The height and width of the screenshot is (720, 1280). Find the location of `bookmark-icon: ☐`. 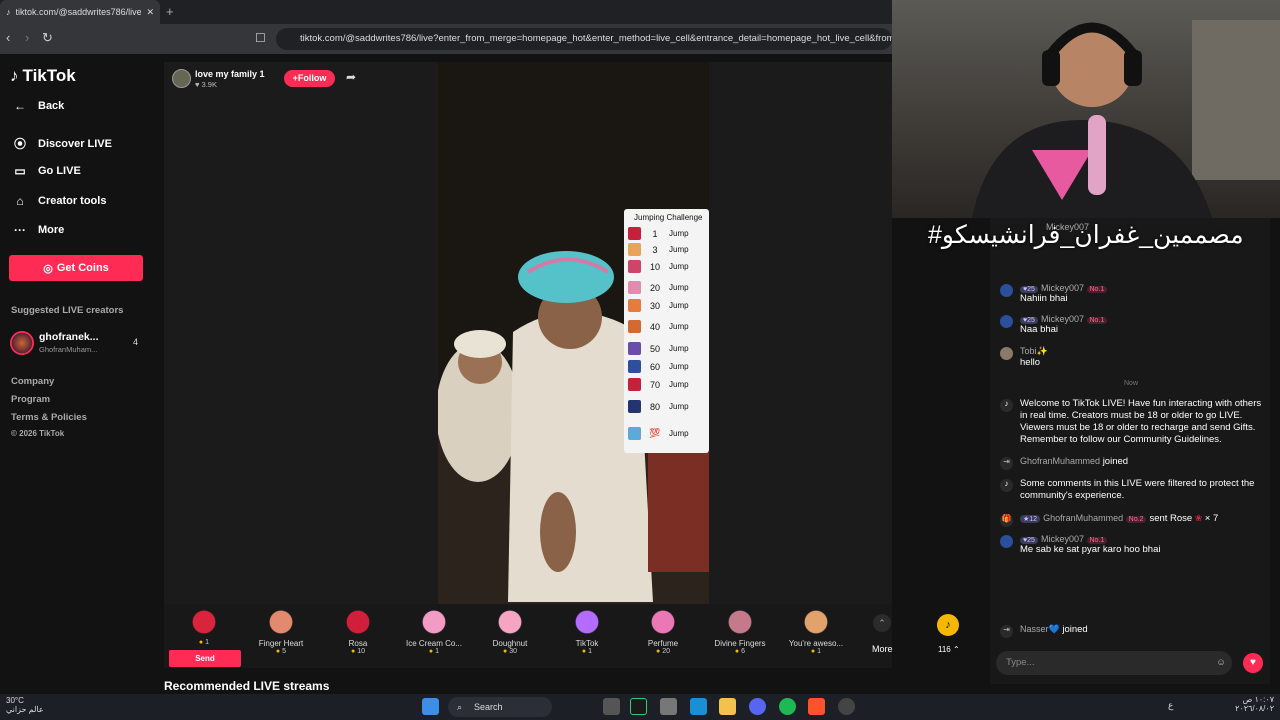

bookmark-icon: ☐ is located at coordinates (260, 38).